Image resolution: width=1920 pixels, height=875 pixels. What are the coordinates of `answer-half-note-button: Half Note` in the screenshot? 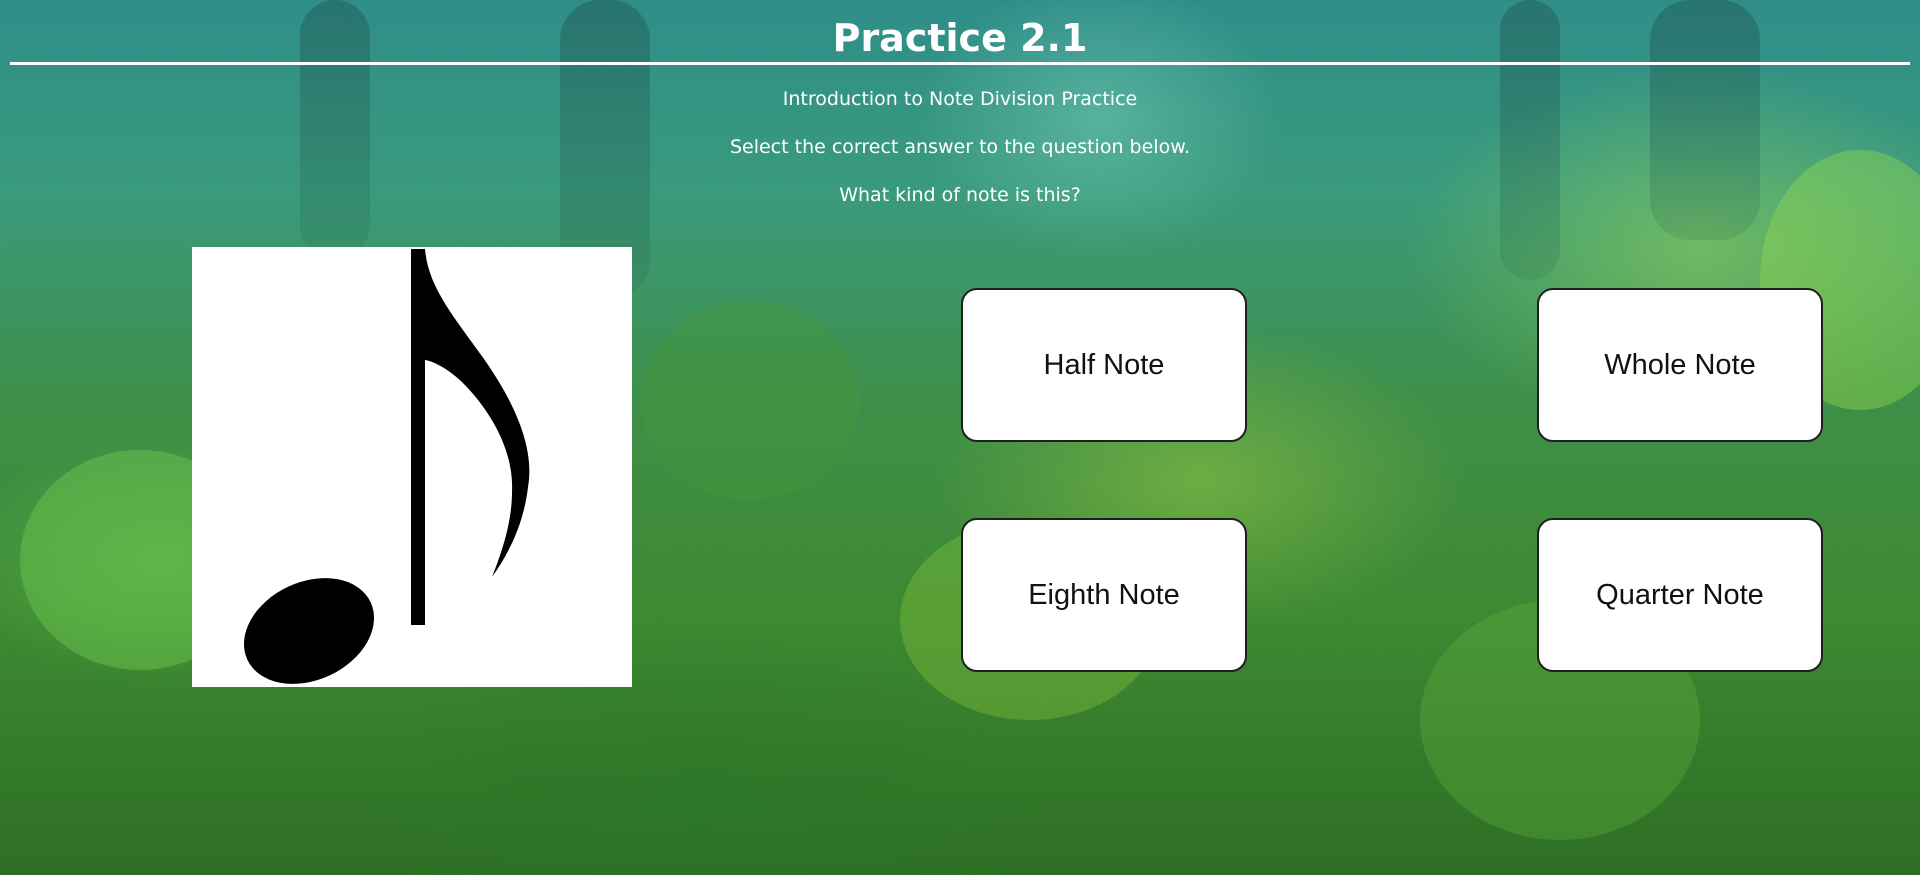 It's located at (1104, 365).